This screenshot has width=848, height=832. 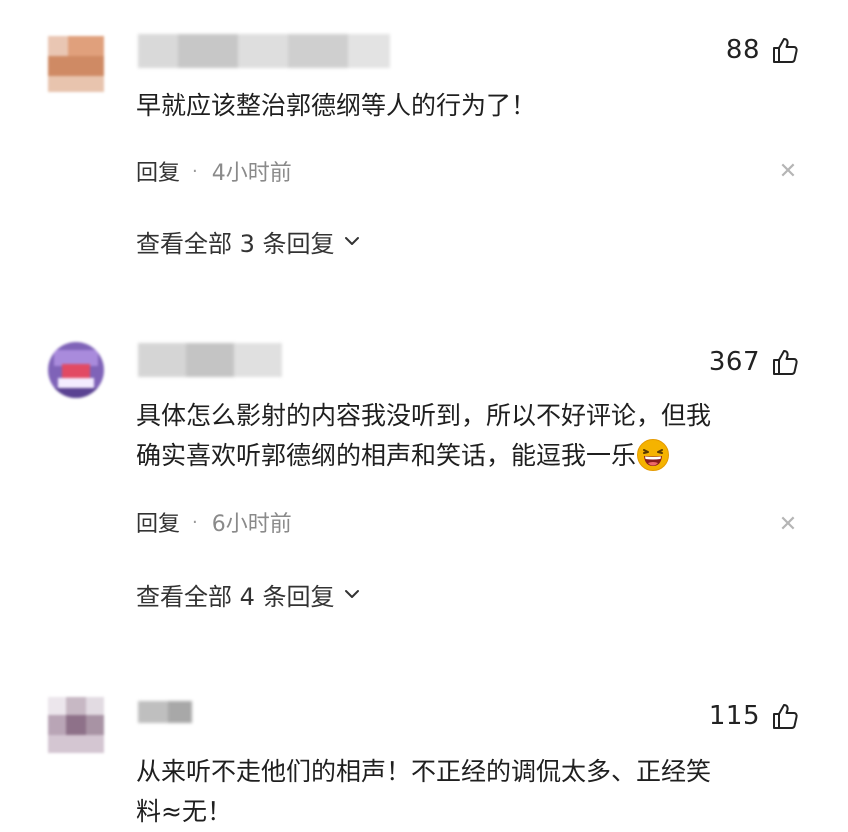 What do you see at coordinates (251, 524) in the screenshot?
I see `timestamp: 6小时前` at bounding box center [251, 524].